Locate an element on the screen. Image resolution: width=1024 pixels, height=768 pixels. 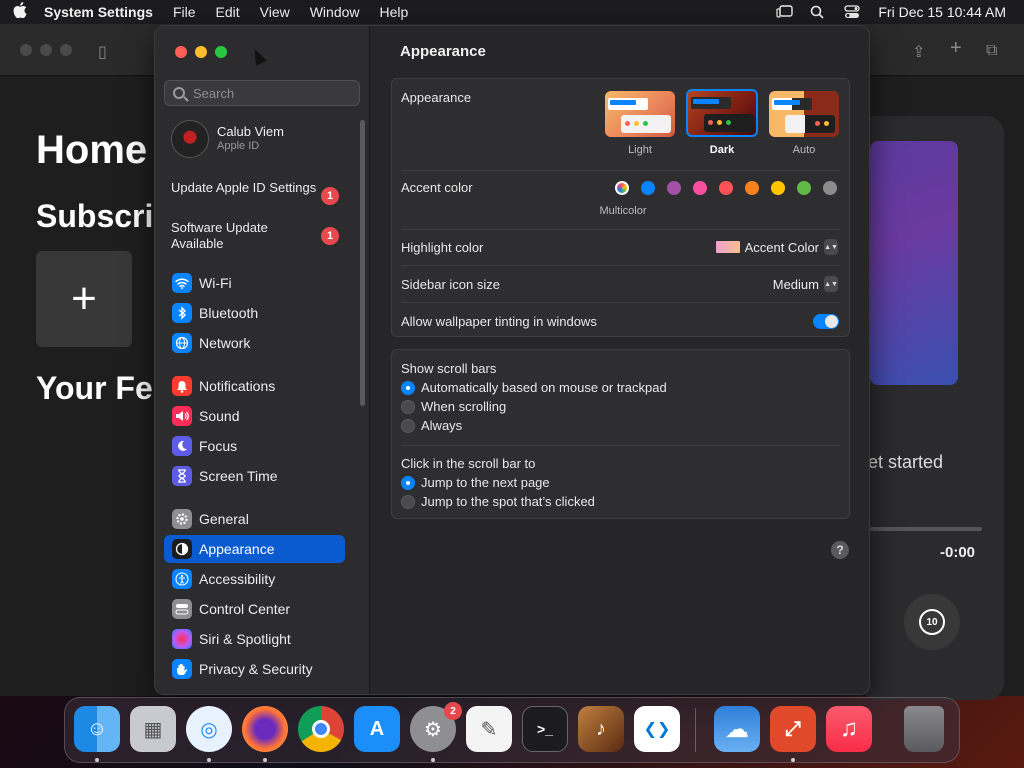
radio-scroll-automatic is located at coordinates (408, 388).